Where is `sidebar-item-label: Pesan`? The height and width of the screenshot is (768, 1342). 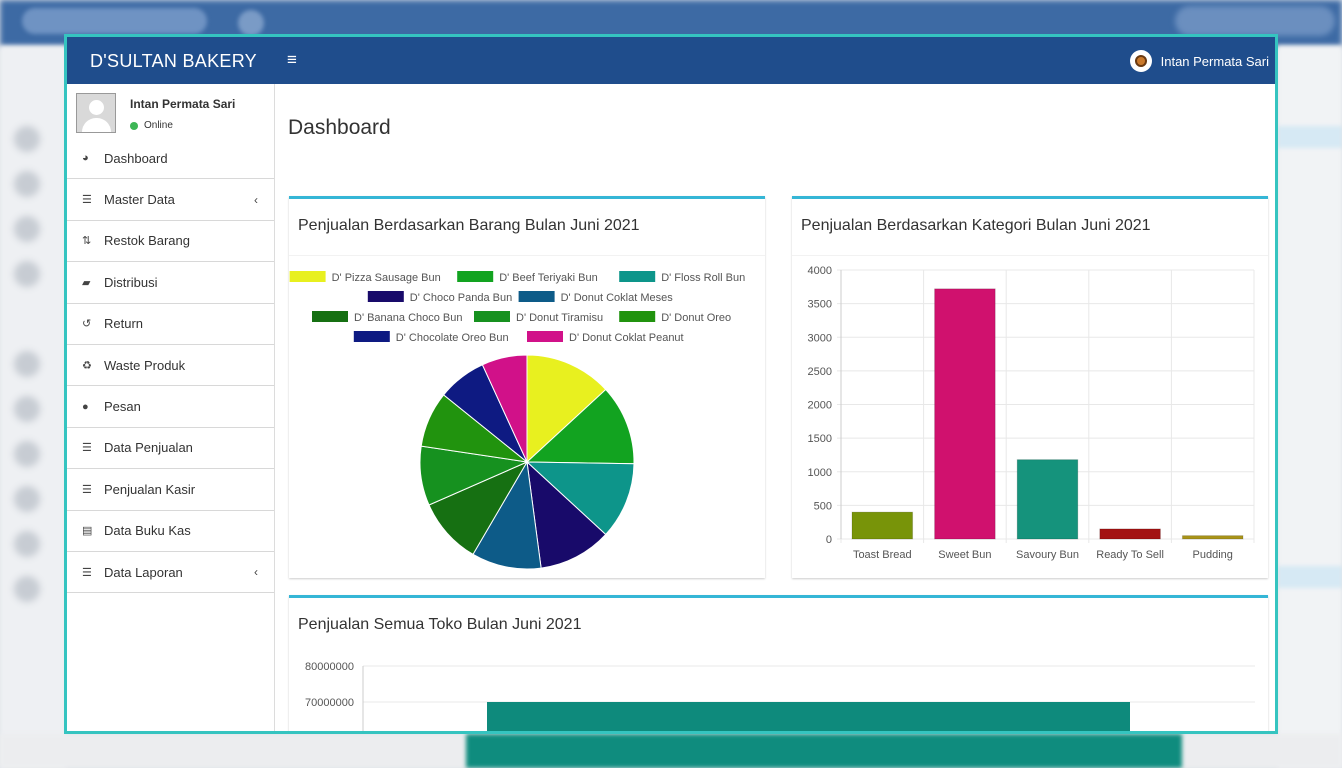 sidebar-item-label: Pesan is located at coordinates (122, 407).